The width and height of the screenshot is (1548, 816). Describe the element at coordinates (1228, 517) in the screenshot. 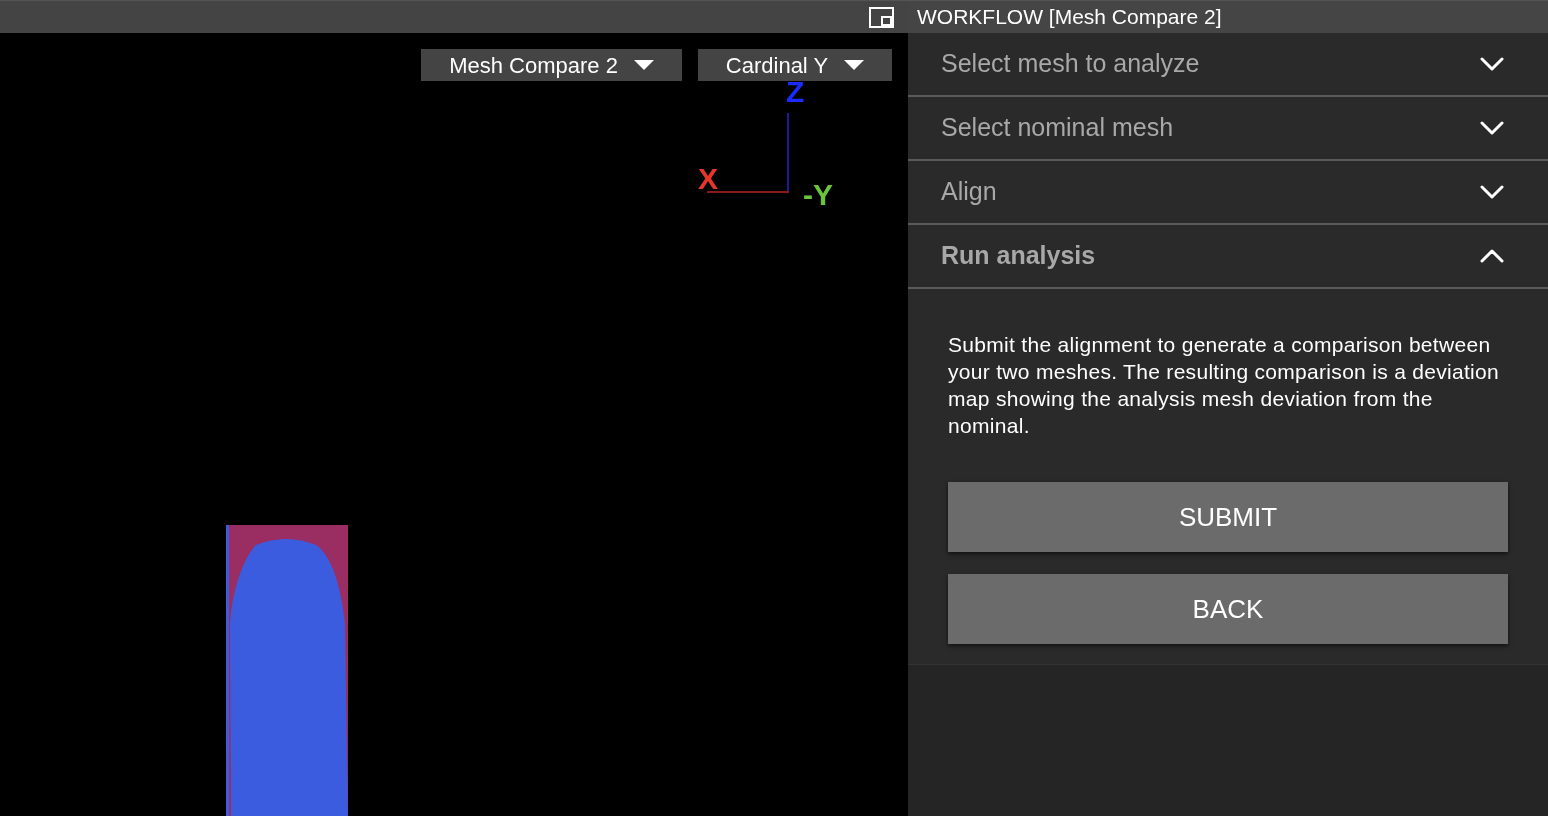

I see `action-button: SUBMIT` at that location.